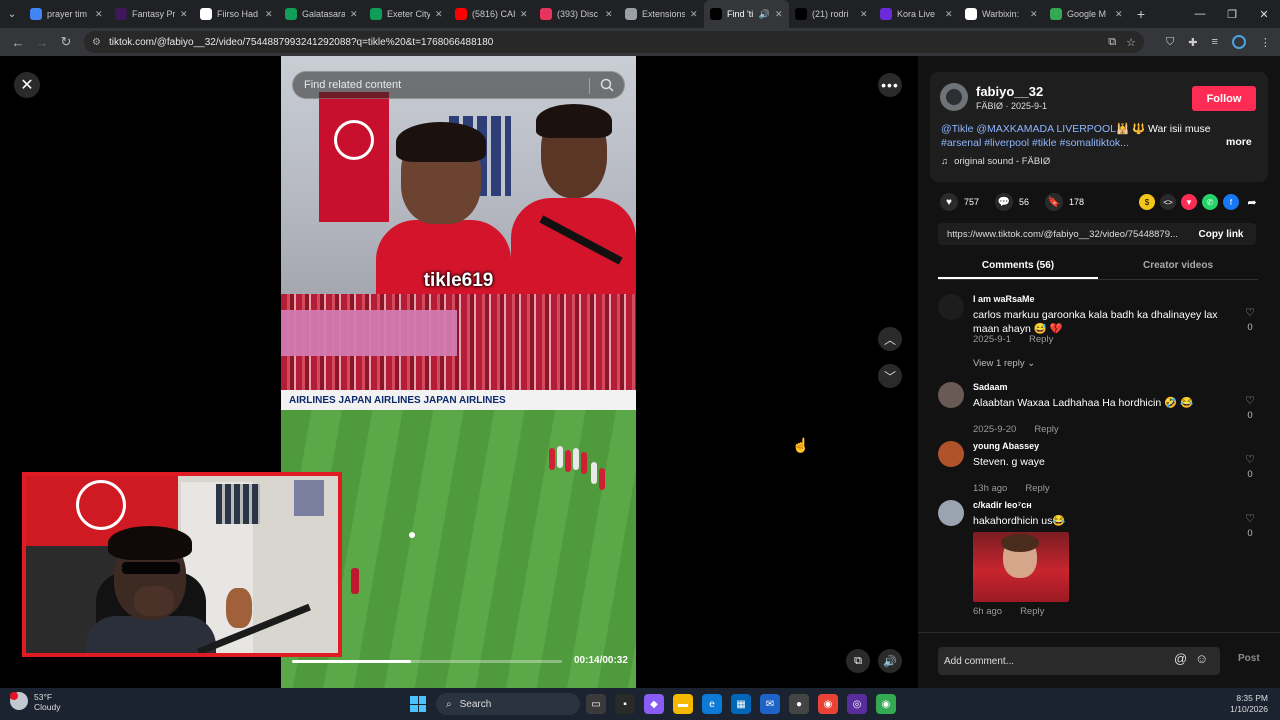 This screenshot has height=720, width=1280. Describe the element at coordinates (1231, 202) in the screenshot. I see `facebook-icon: f` at that location.